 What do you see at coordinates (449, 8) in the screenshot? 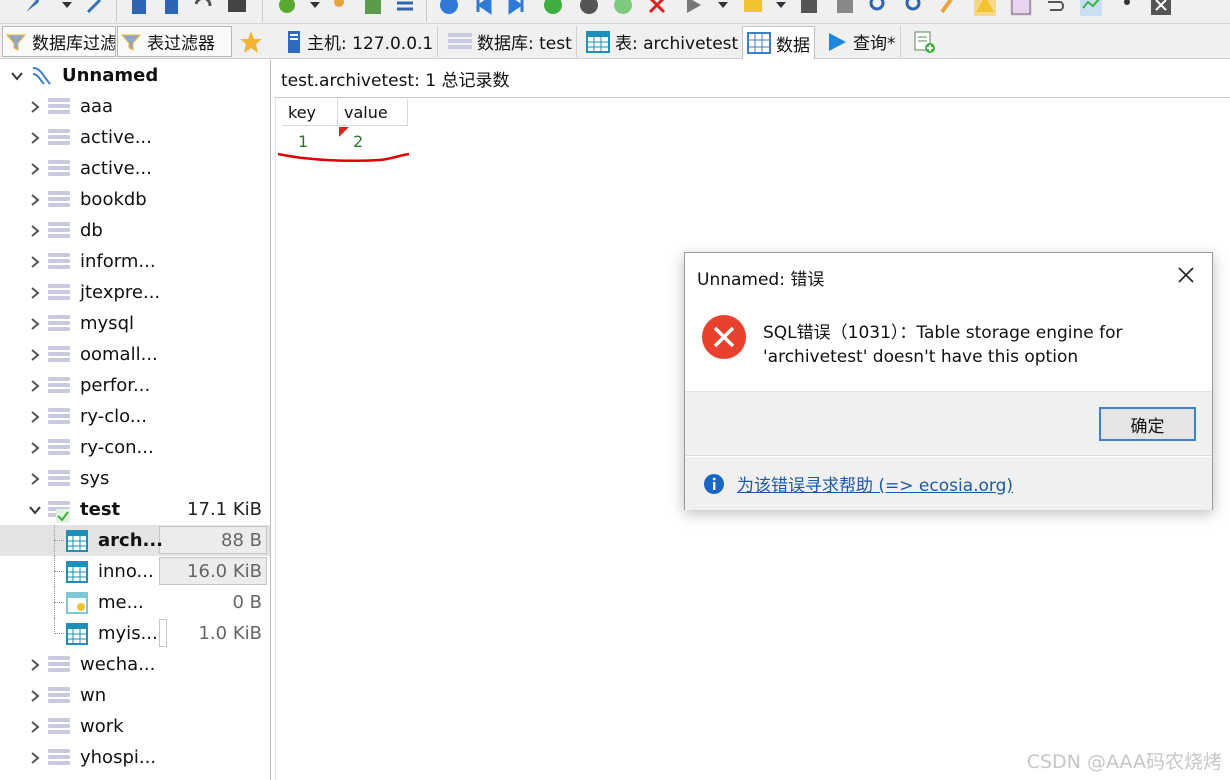
I see `help-icon` at bounding box center [449, 8].